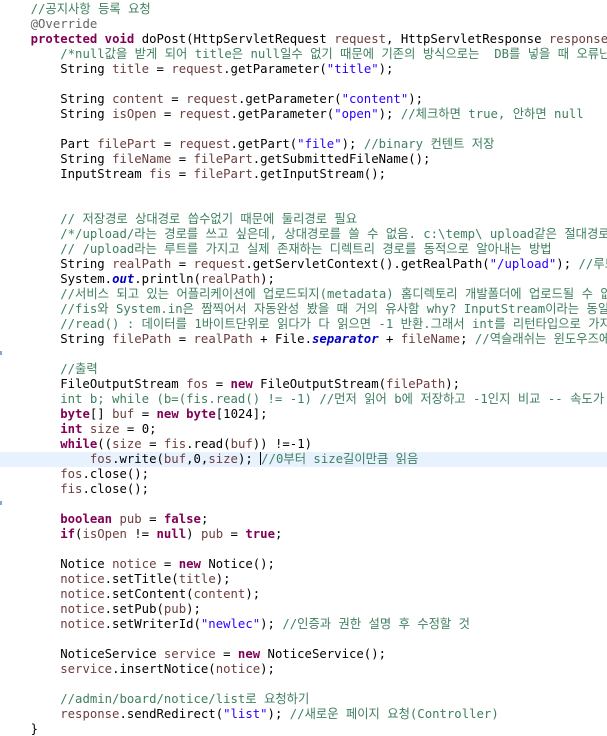 The image size is (607, 736). I want to click on code-token: notice, so click(238, 669).